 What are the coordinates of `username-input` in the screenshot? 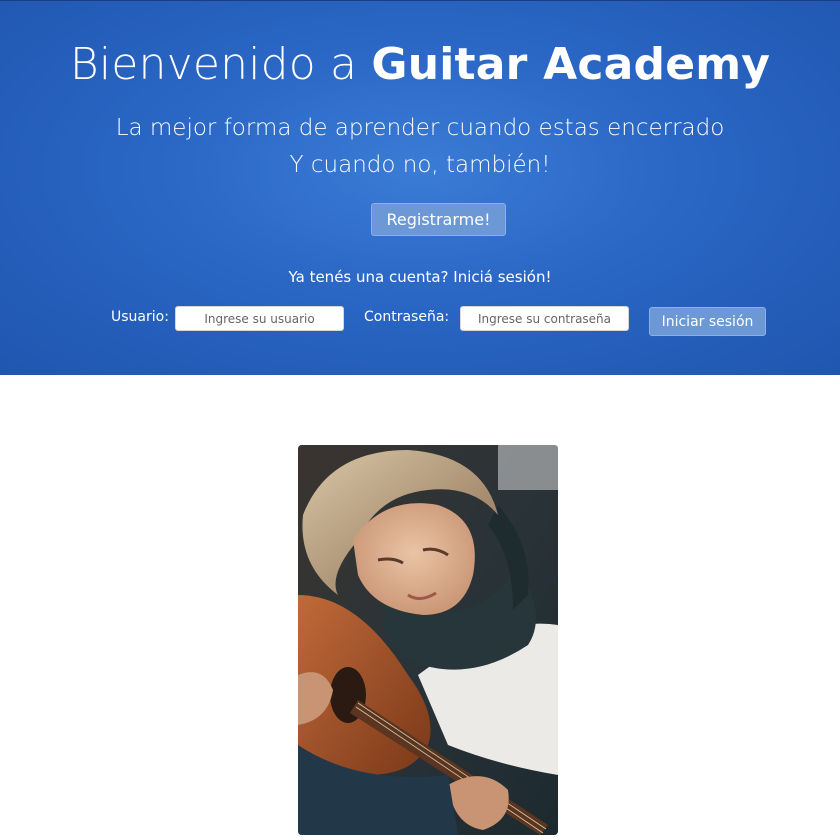 It's located at (259, 318).